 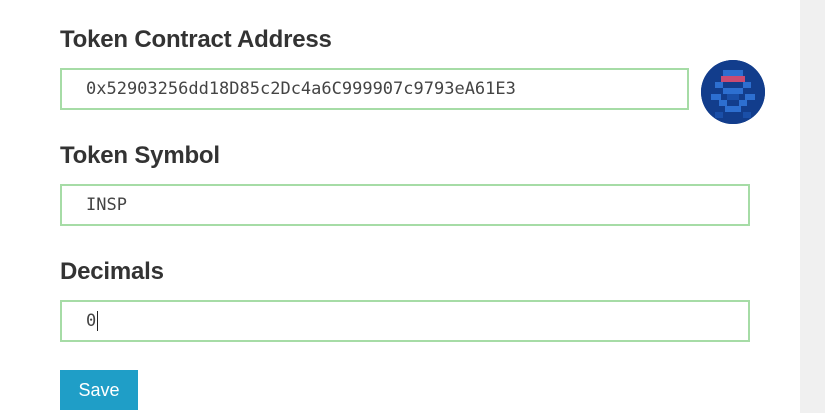 What do you see at coordinates (405, 321) in the screenshot?
I see `decimals-input: 0` at bounding box center [405, 321].